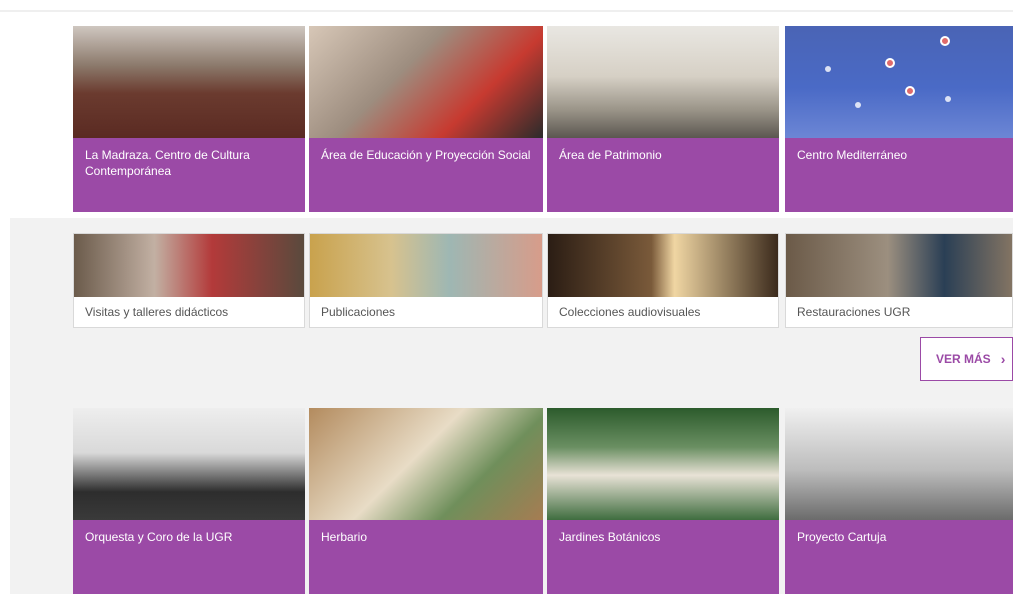  I want to click on small-card-visitas: Visitas y talleres didácticos, so click(189, 280).